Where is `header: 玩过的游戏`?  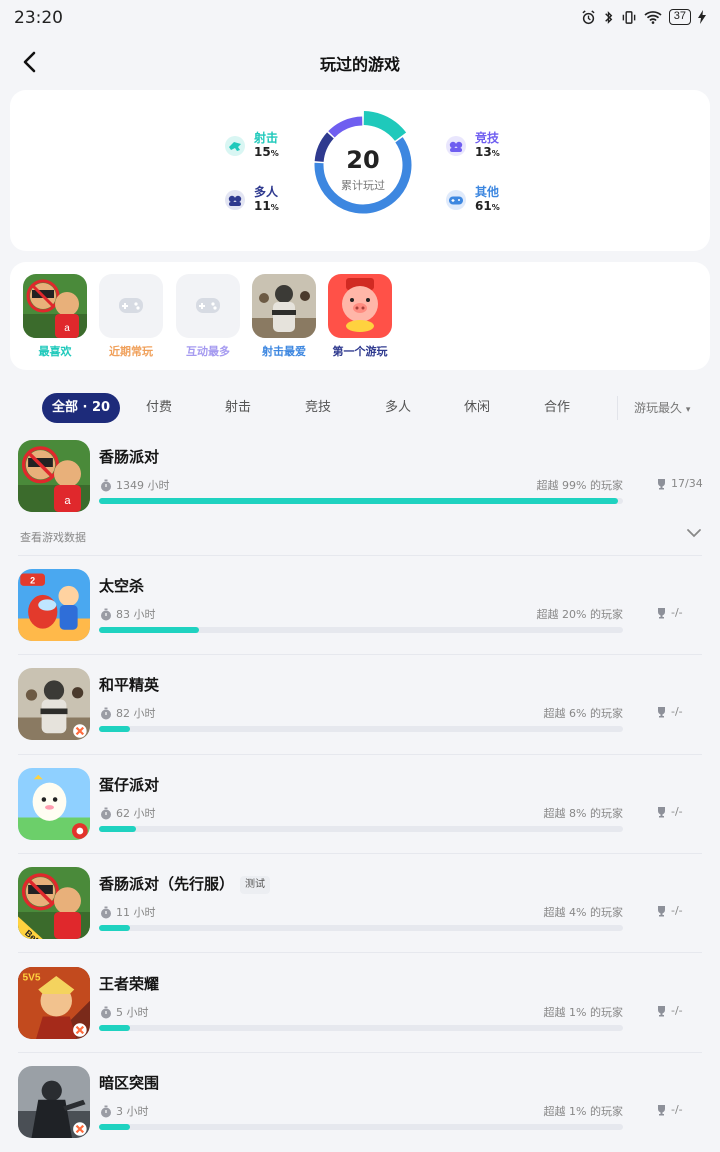 header: 玩过的游戏 is located at coordinates (360, 62).